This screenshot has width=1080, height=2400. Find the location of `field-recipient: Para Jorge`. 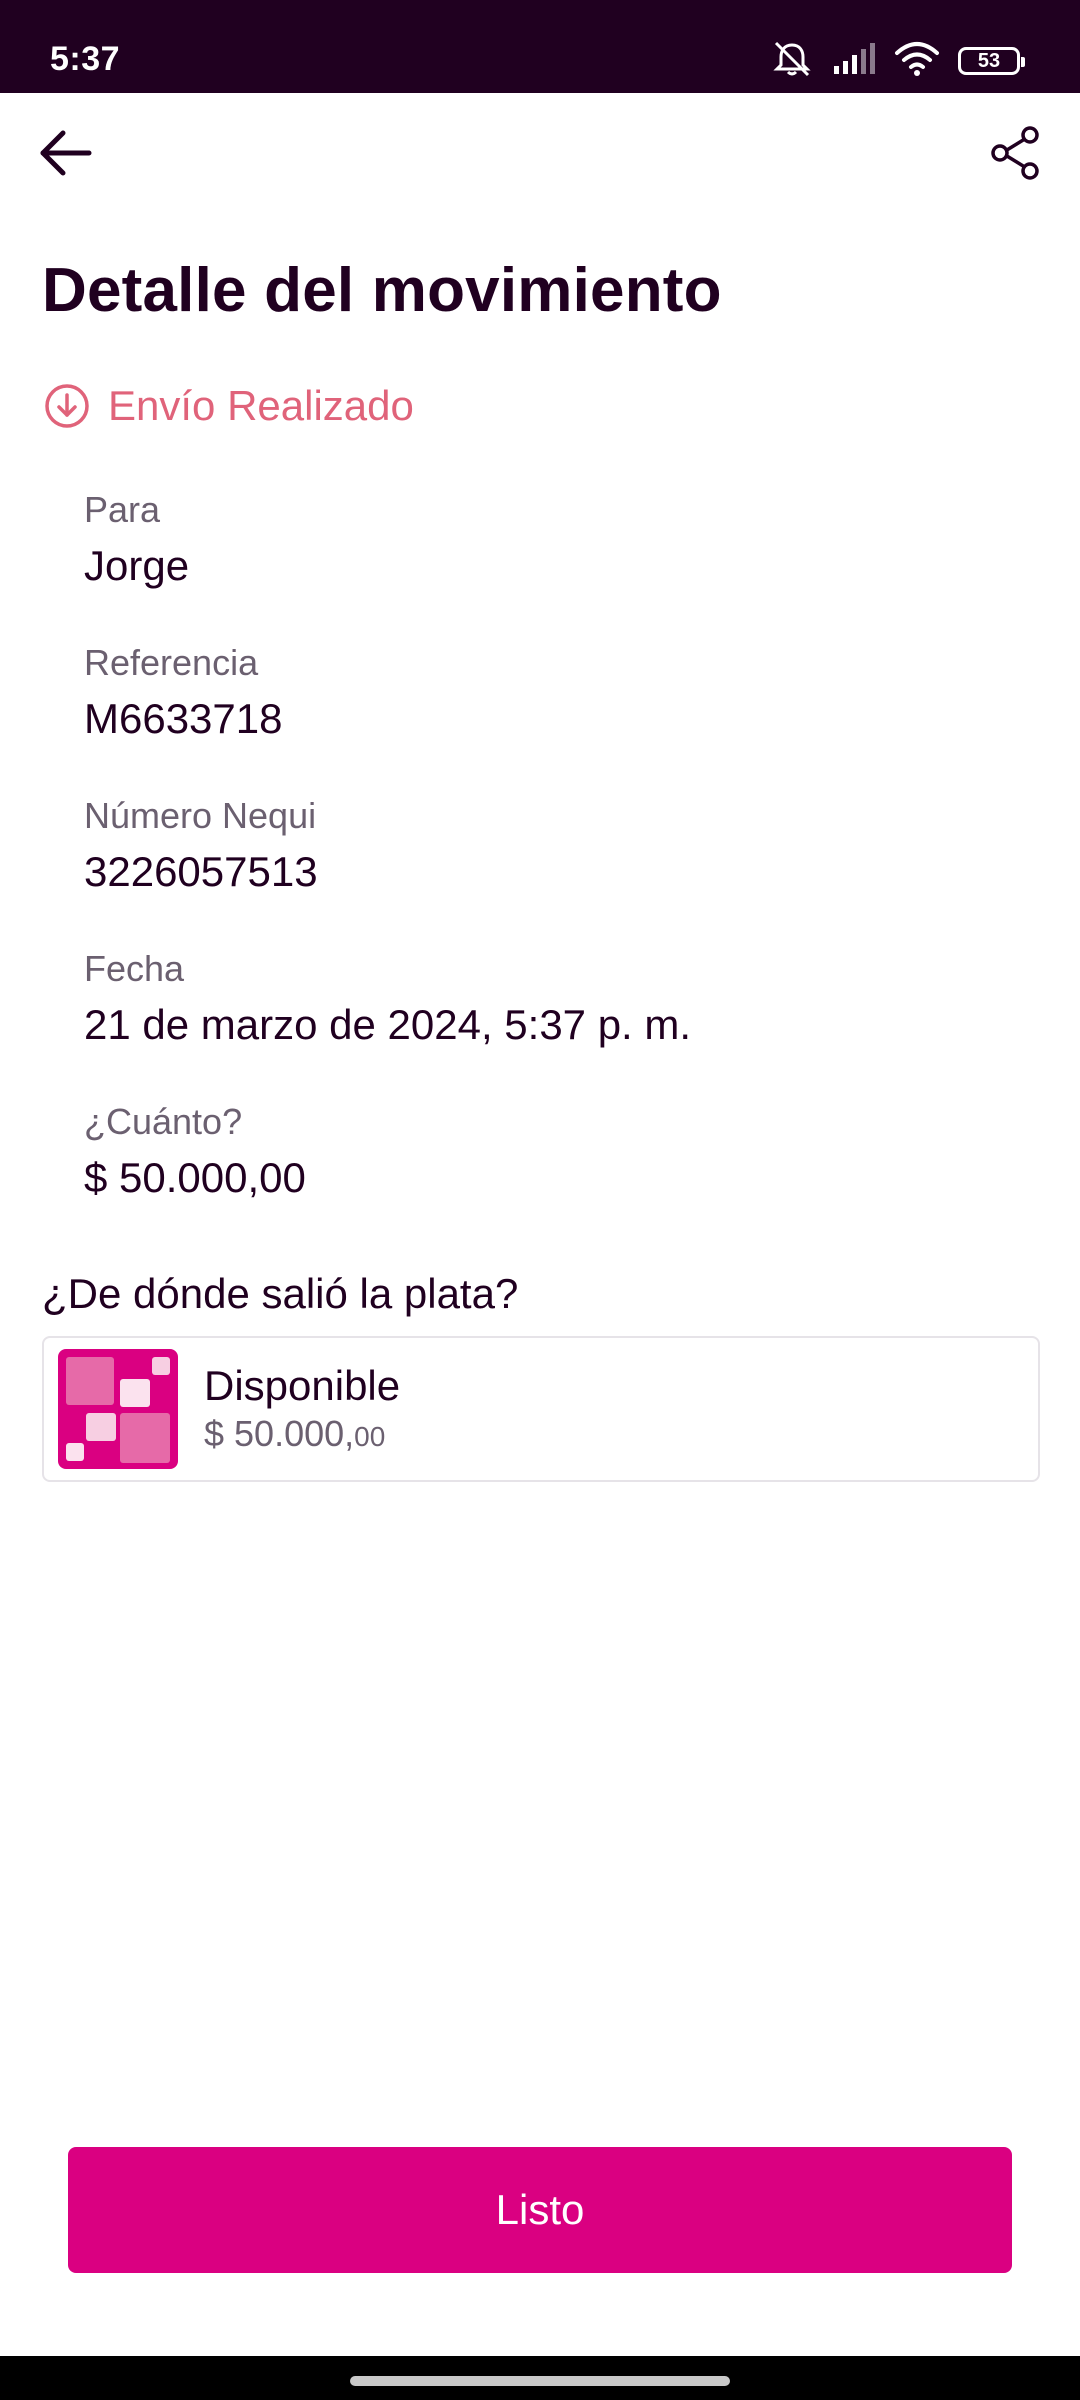

field-recipient: Para Jorge is located at coordinates (564, 564).